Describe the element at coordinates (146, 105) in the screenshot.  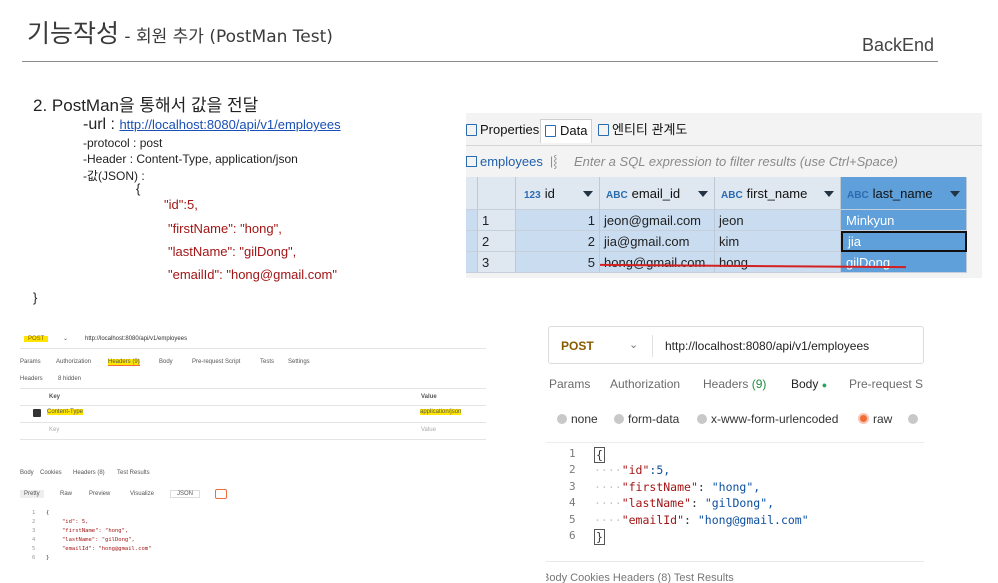
I see `step-heading: 2. PostMan을 통해서 값을 전달` at that location.